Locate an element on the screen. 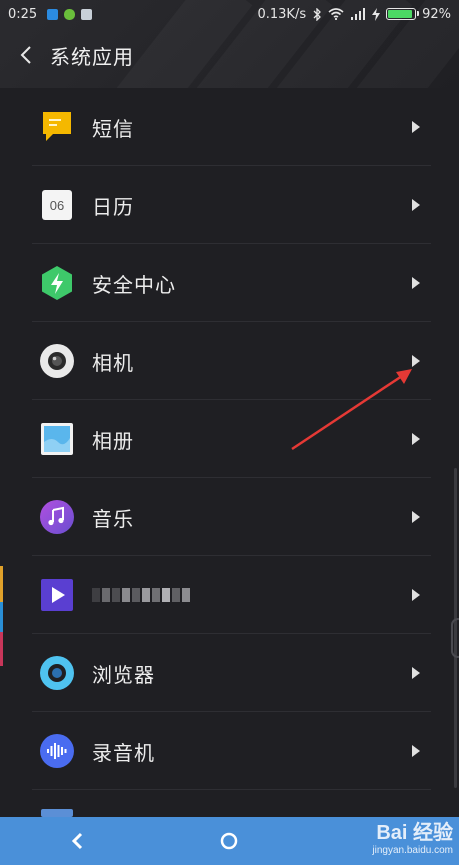  list-item-sms: 短信 is located at coordinates (229, 127).